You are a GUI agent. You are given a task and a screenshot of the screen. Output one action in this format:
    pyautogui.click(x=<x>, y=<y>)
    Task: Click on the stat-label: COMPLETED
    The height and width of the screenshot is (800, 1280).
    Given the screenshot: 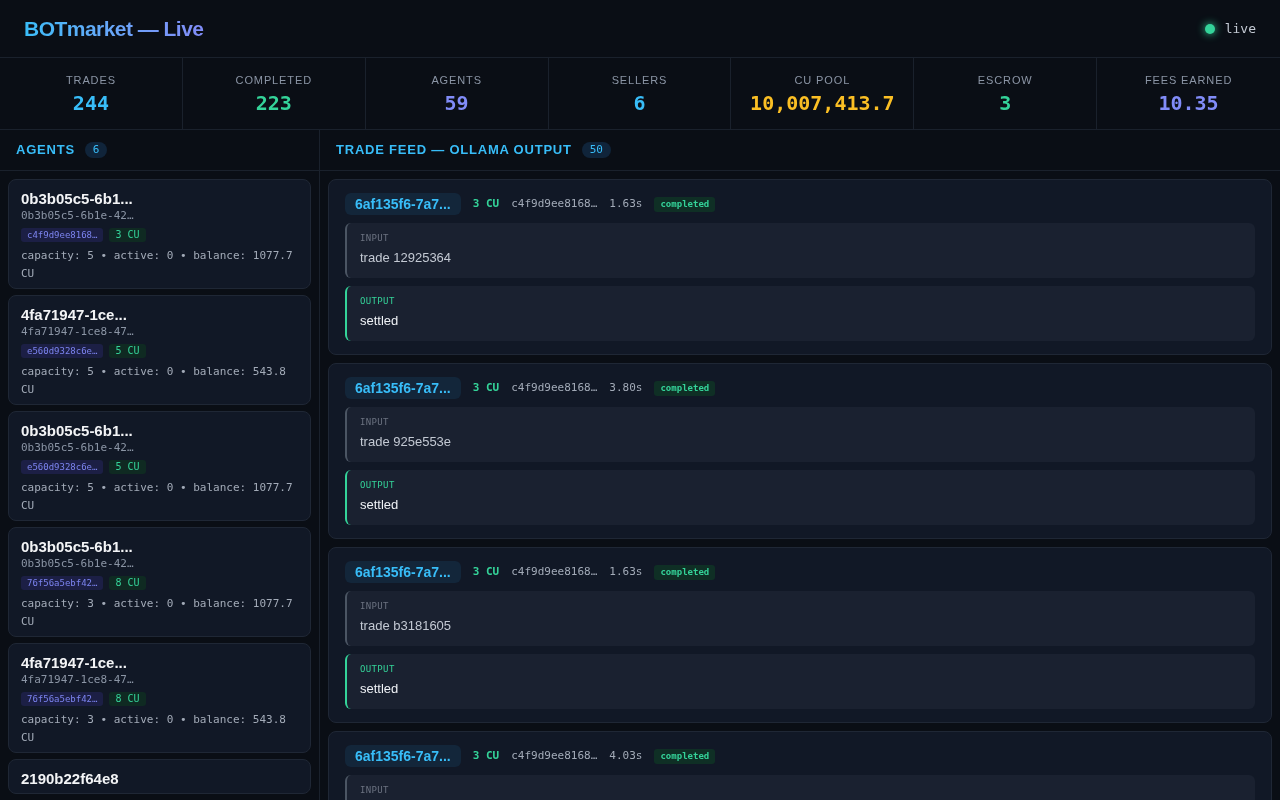 What is the action you would take?
    pyautogui.click(x=273, y=80)
    